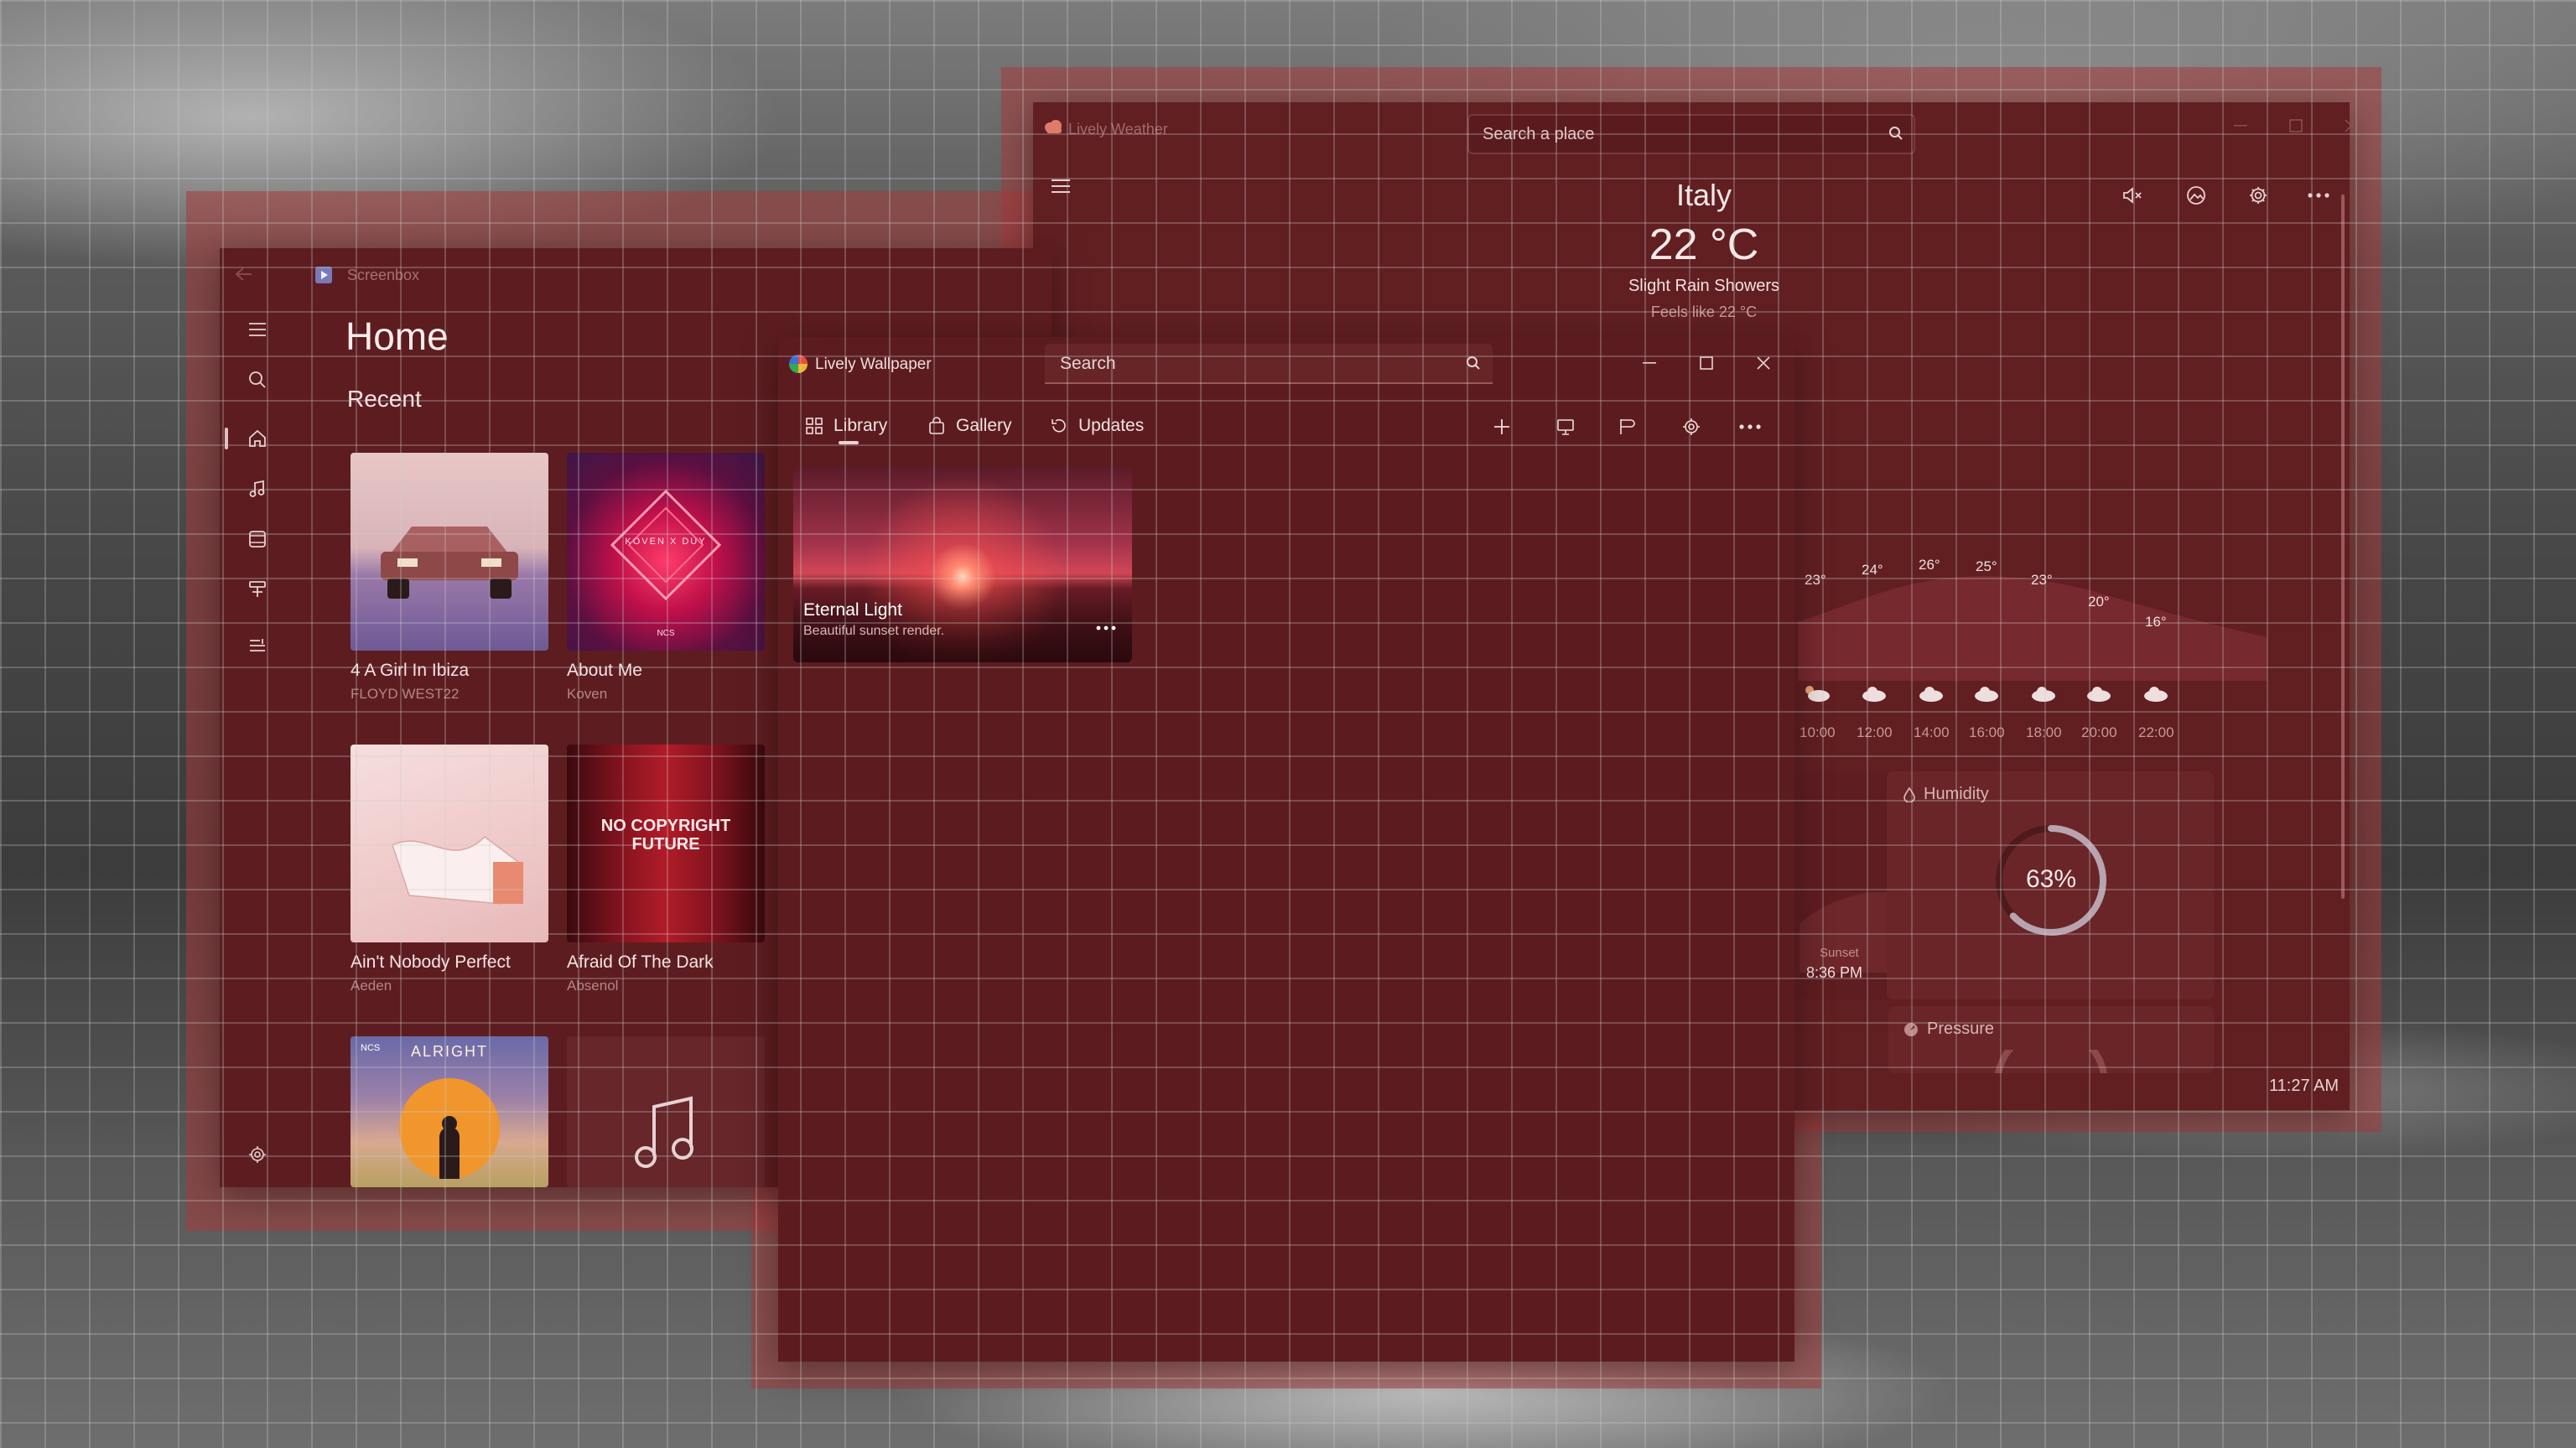 The height and width of the screenshot is (1448, 2576). Describe the element at coordinates (2343, 547) in the screenshot. I see `weather-scrollbar` at that location.